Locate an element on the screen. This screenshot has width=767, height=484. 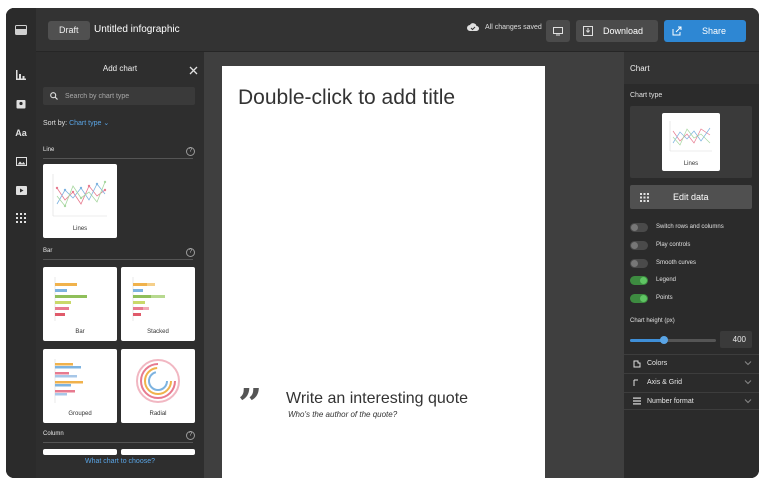
accordion-axis-grid: Axis & Grid is located at coordinates (691, 382).